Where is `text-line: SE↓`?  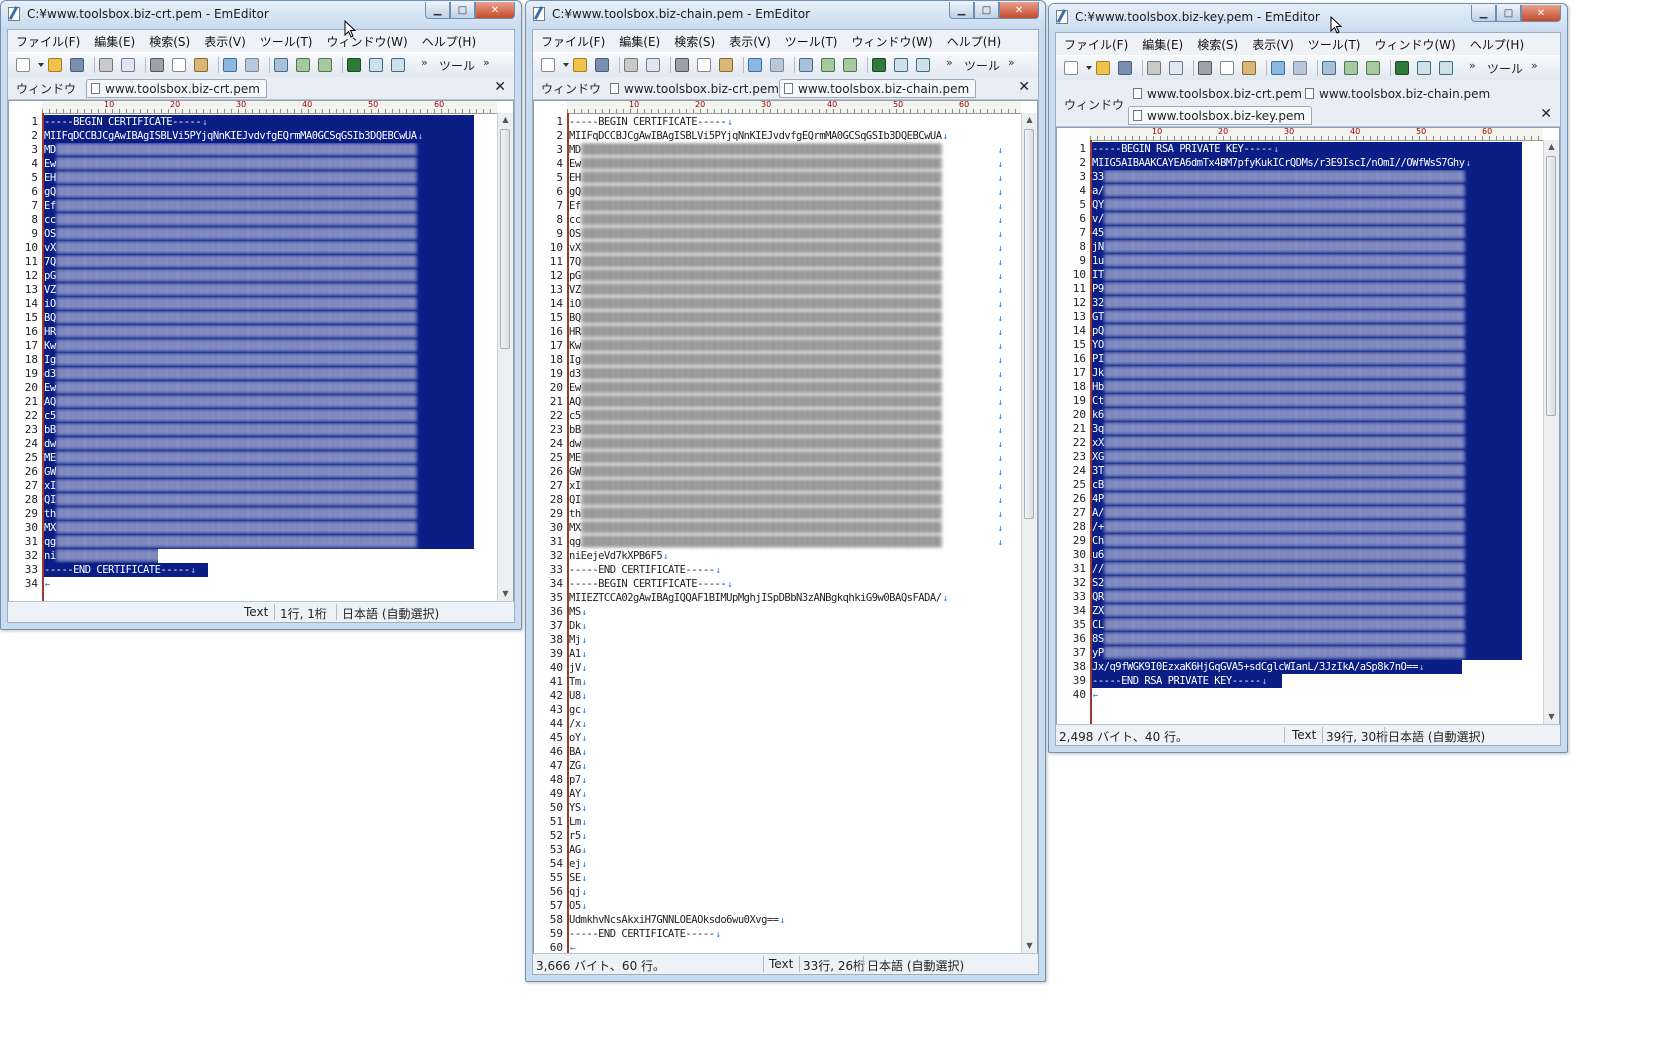 text-line: SE↓ is located at coordinates (578, 878).